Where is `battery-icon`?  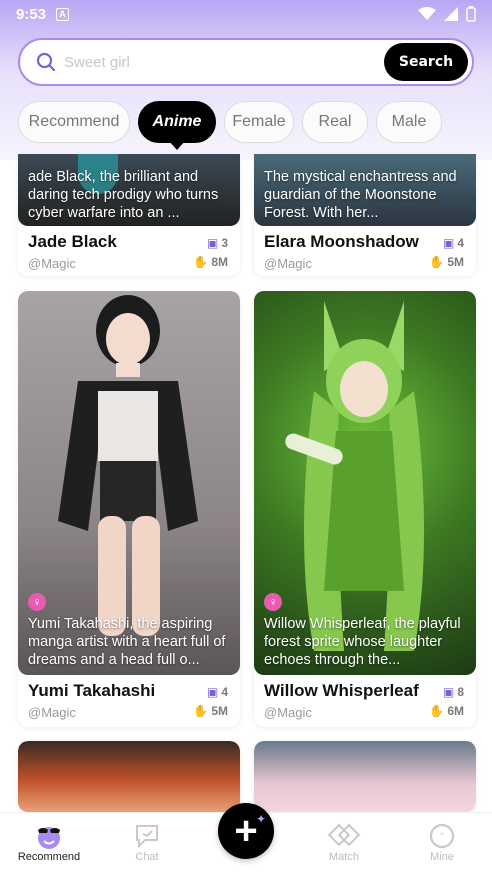
battery-icon is located at coordinates (471, 14).